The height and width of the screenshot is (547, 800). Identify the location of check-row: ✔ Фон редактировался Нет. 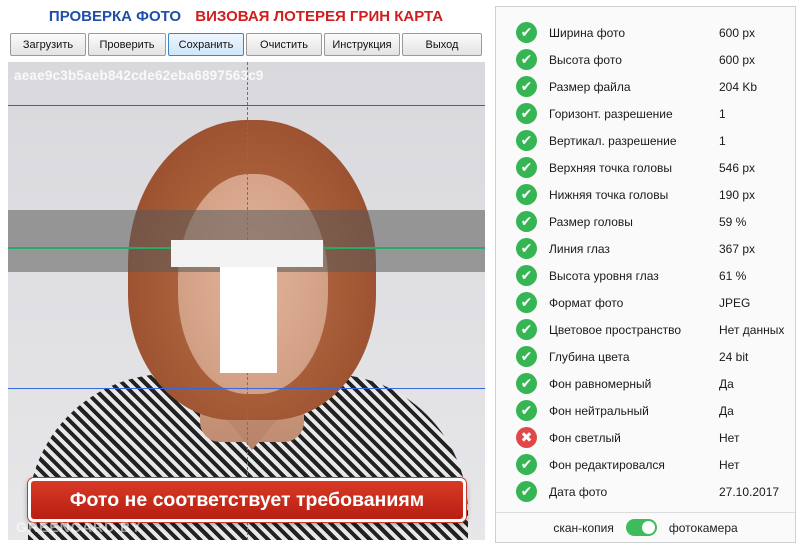
(645, 464).